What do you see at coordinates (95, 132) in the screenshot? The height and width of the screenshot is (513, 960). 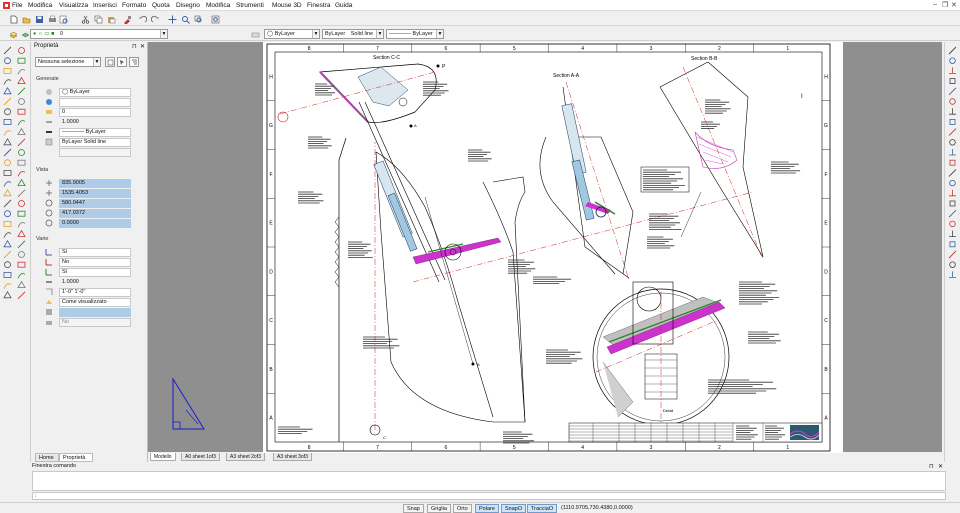 I see `prop-lineweight: ———— ByLayer` at bounding box center [95, 132].